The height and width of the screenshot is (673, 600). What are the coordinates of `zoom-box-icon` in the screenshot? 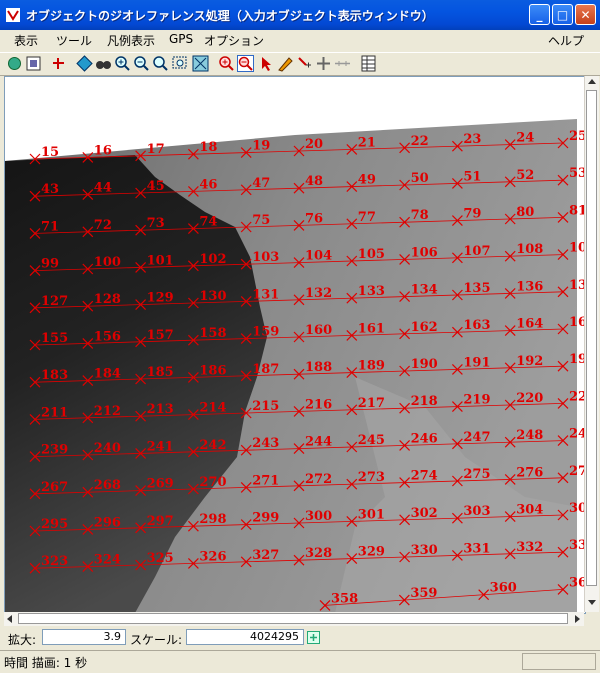 It's located at (179, 63).